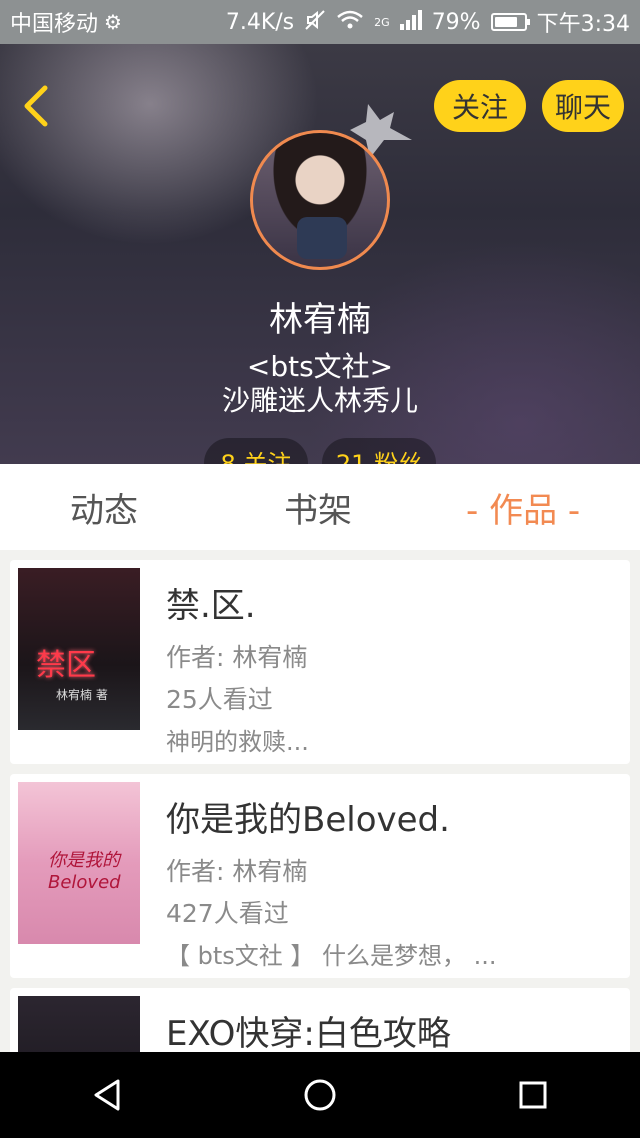  Describe the element at coordinates (320, 366) in the screenshot. I see `bio-line-1: <bts文社>` at that location.